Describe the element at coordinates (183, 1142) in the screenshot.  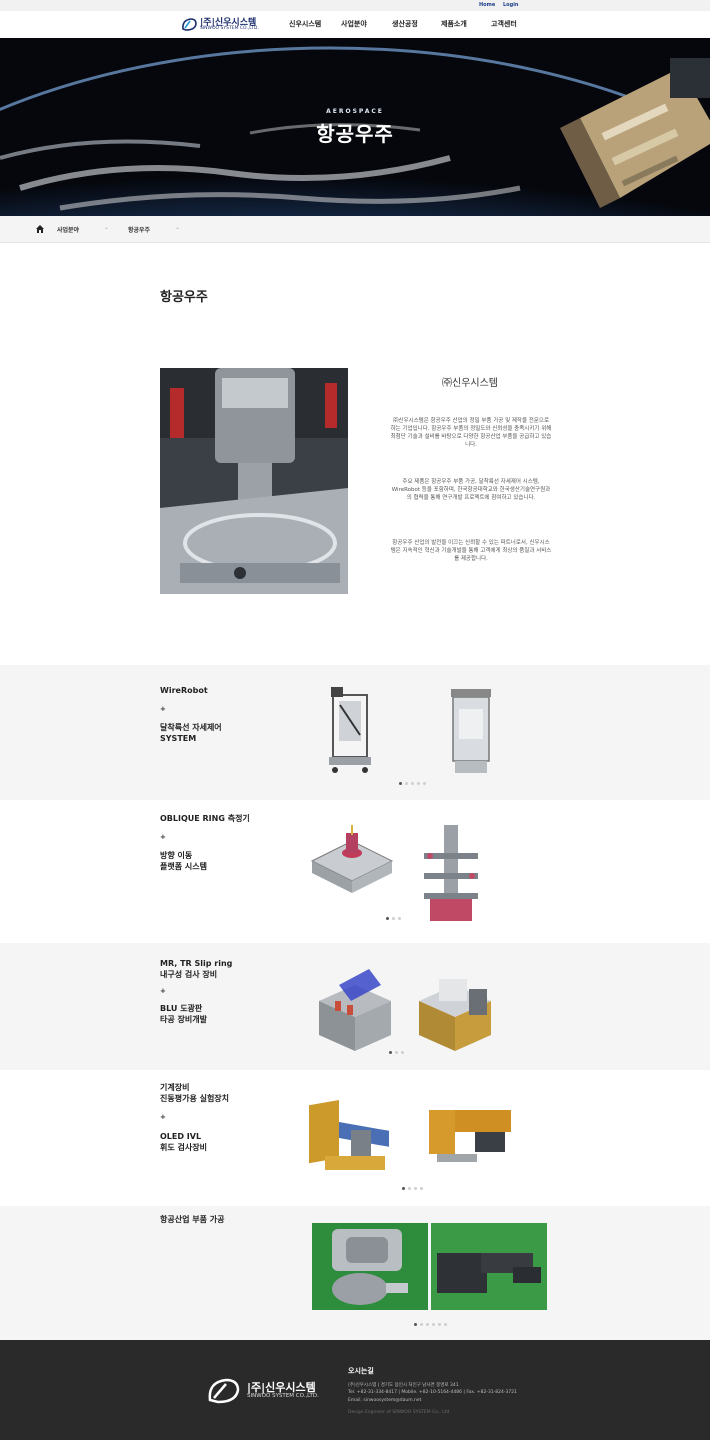
I see `section-subtitle: OLED IVL 휘도 검사장비` at that location.